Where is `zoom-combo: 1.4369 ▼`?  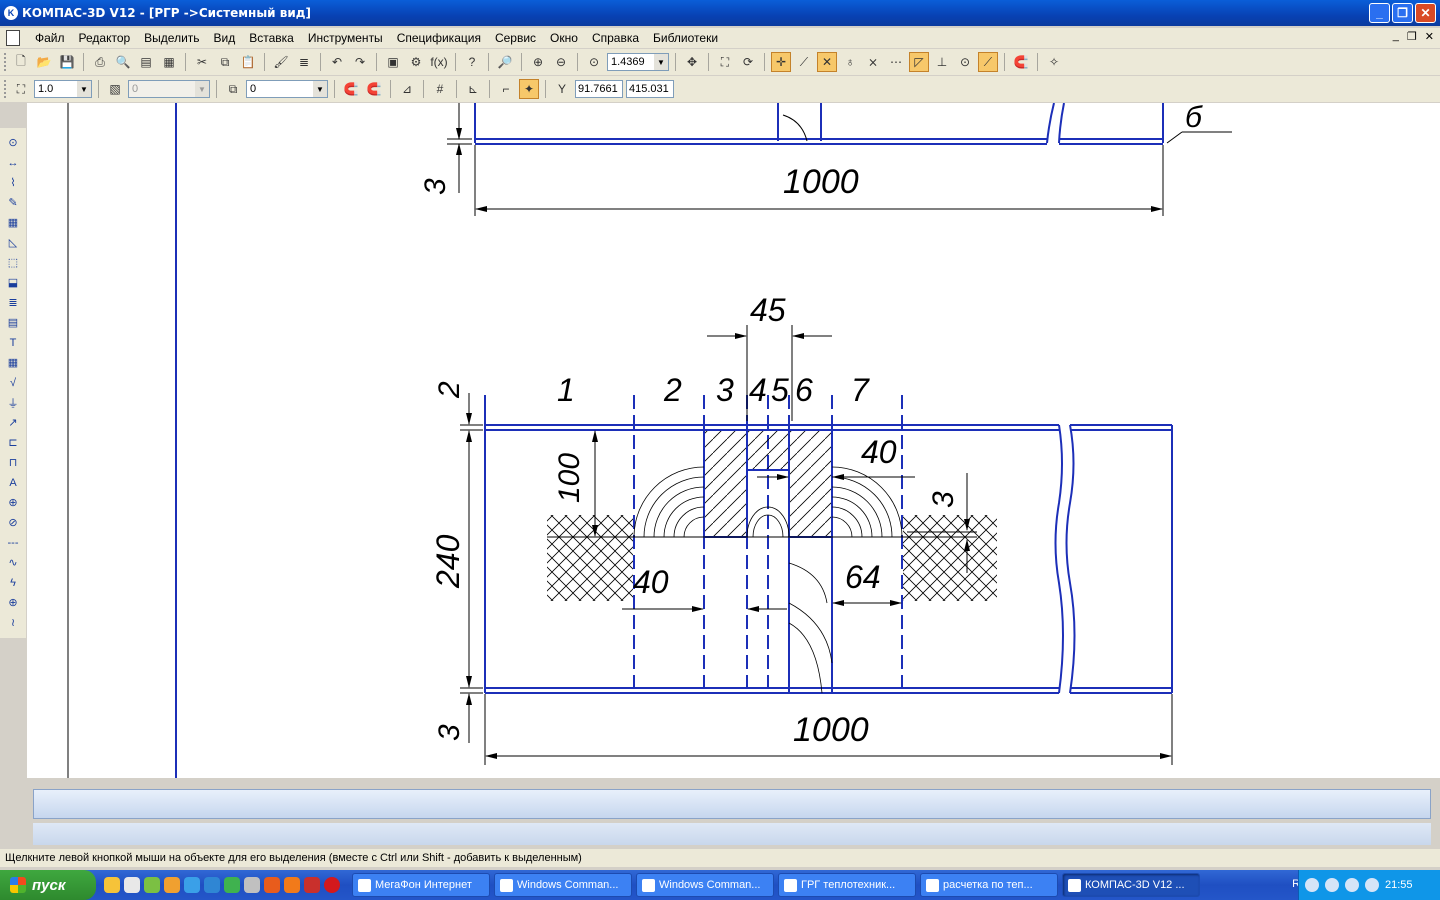
zoom-combo: 1.4369 ▼ is located at coordinates (638, 62).